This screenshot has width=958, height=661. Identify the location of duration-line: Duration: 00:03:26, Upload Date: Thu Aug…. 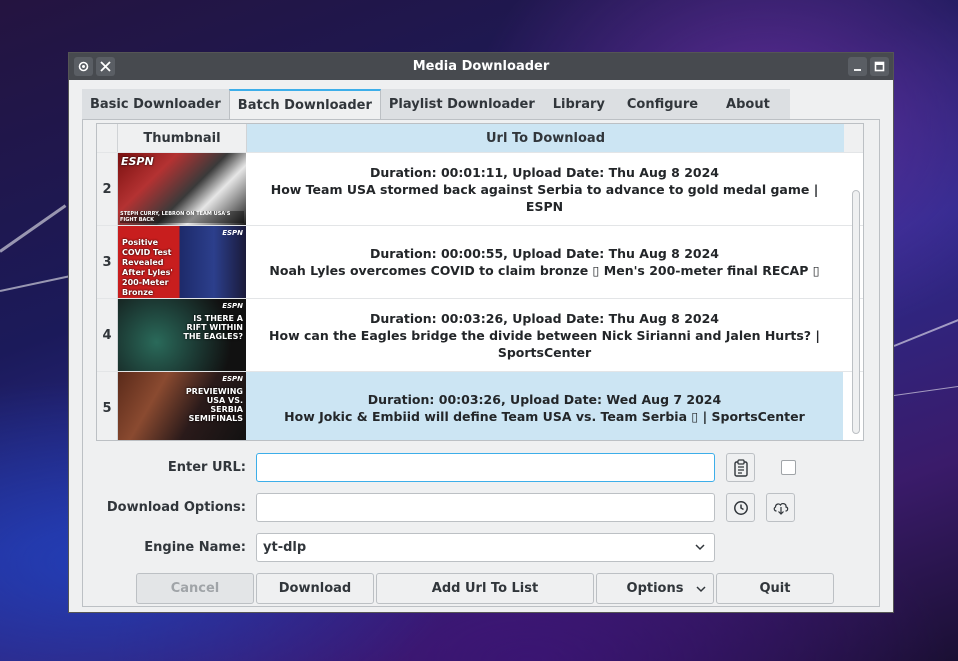
(544, 318).